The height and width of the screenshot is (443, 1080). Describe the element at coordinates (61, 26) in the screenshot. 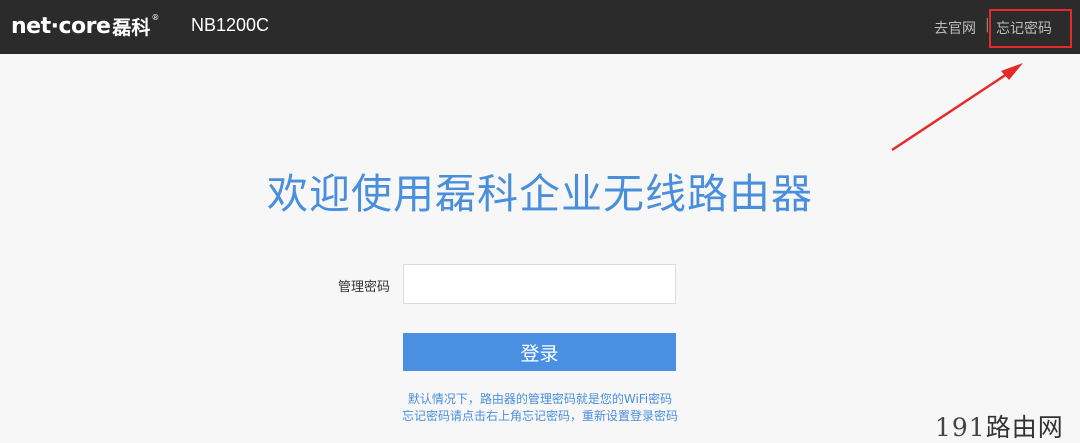

I see `logo-wordmark: net·core` at that location.